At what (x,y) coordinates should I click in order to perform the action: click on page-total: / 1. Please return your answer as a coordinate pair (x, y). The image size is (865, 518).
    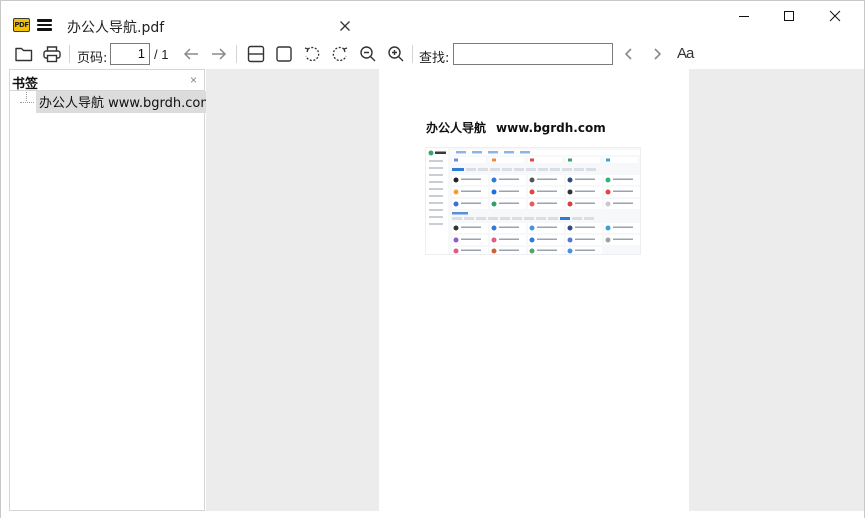
    Looking at the image, I should click on (161, 54).